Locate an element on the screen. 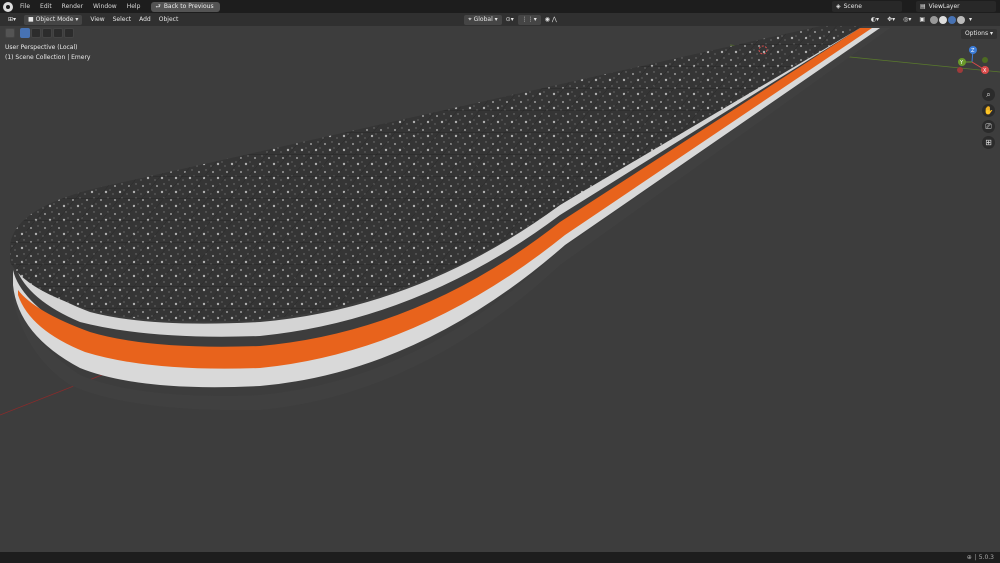  editor-type-icon: ⊞▾ is located at coordinates (12, 20).